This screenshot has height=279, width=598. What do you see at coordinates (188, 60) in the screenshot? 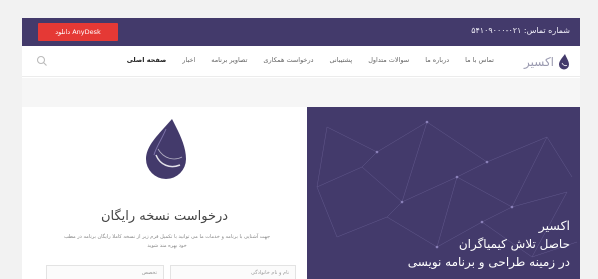
I see `nav-item-news: اخبار` at bounding box center [188, 60].